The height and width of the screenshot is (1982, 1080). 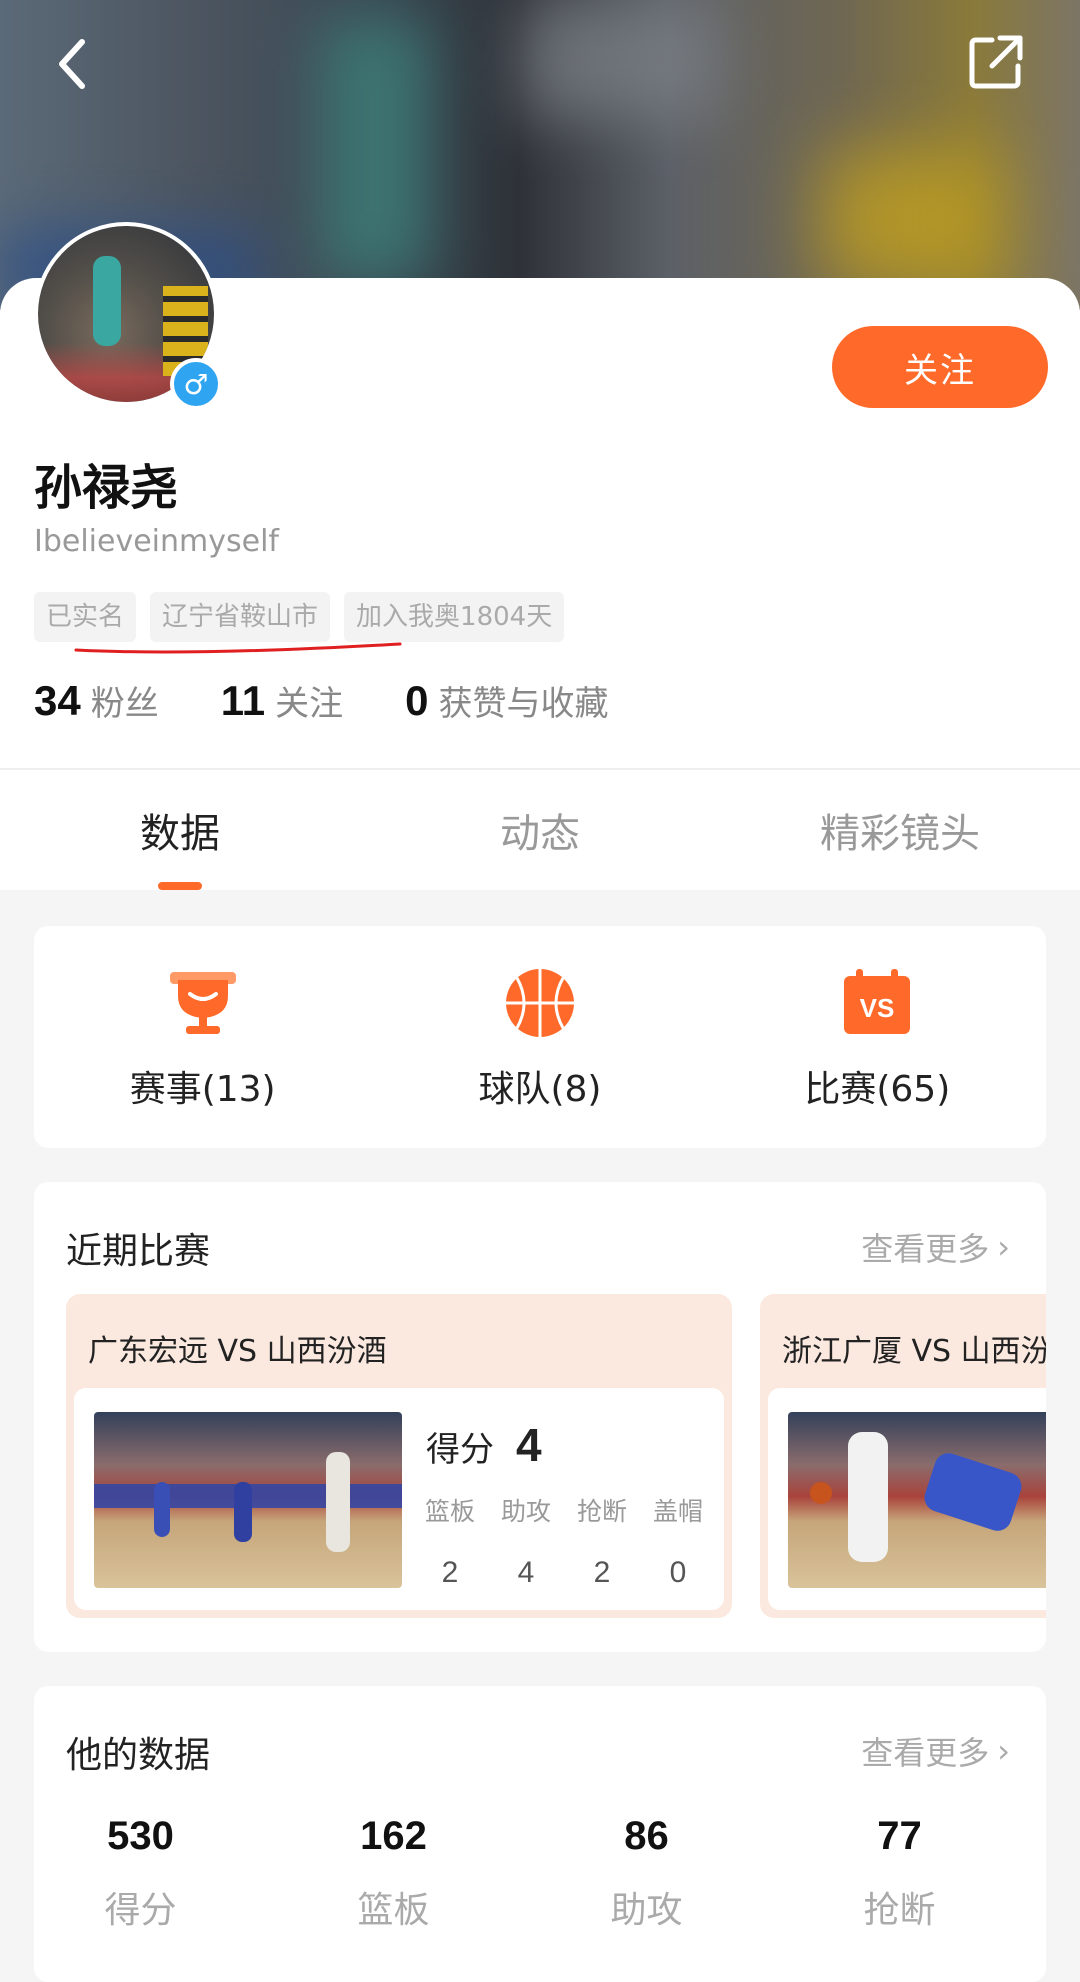 What do you see at coordinates (124, 704) in the screenshot?
I see `stat-label: 粉丝` at bounding box center [124, 704].